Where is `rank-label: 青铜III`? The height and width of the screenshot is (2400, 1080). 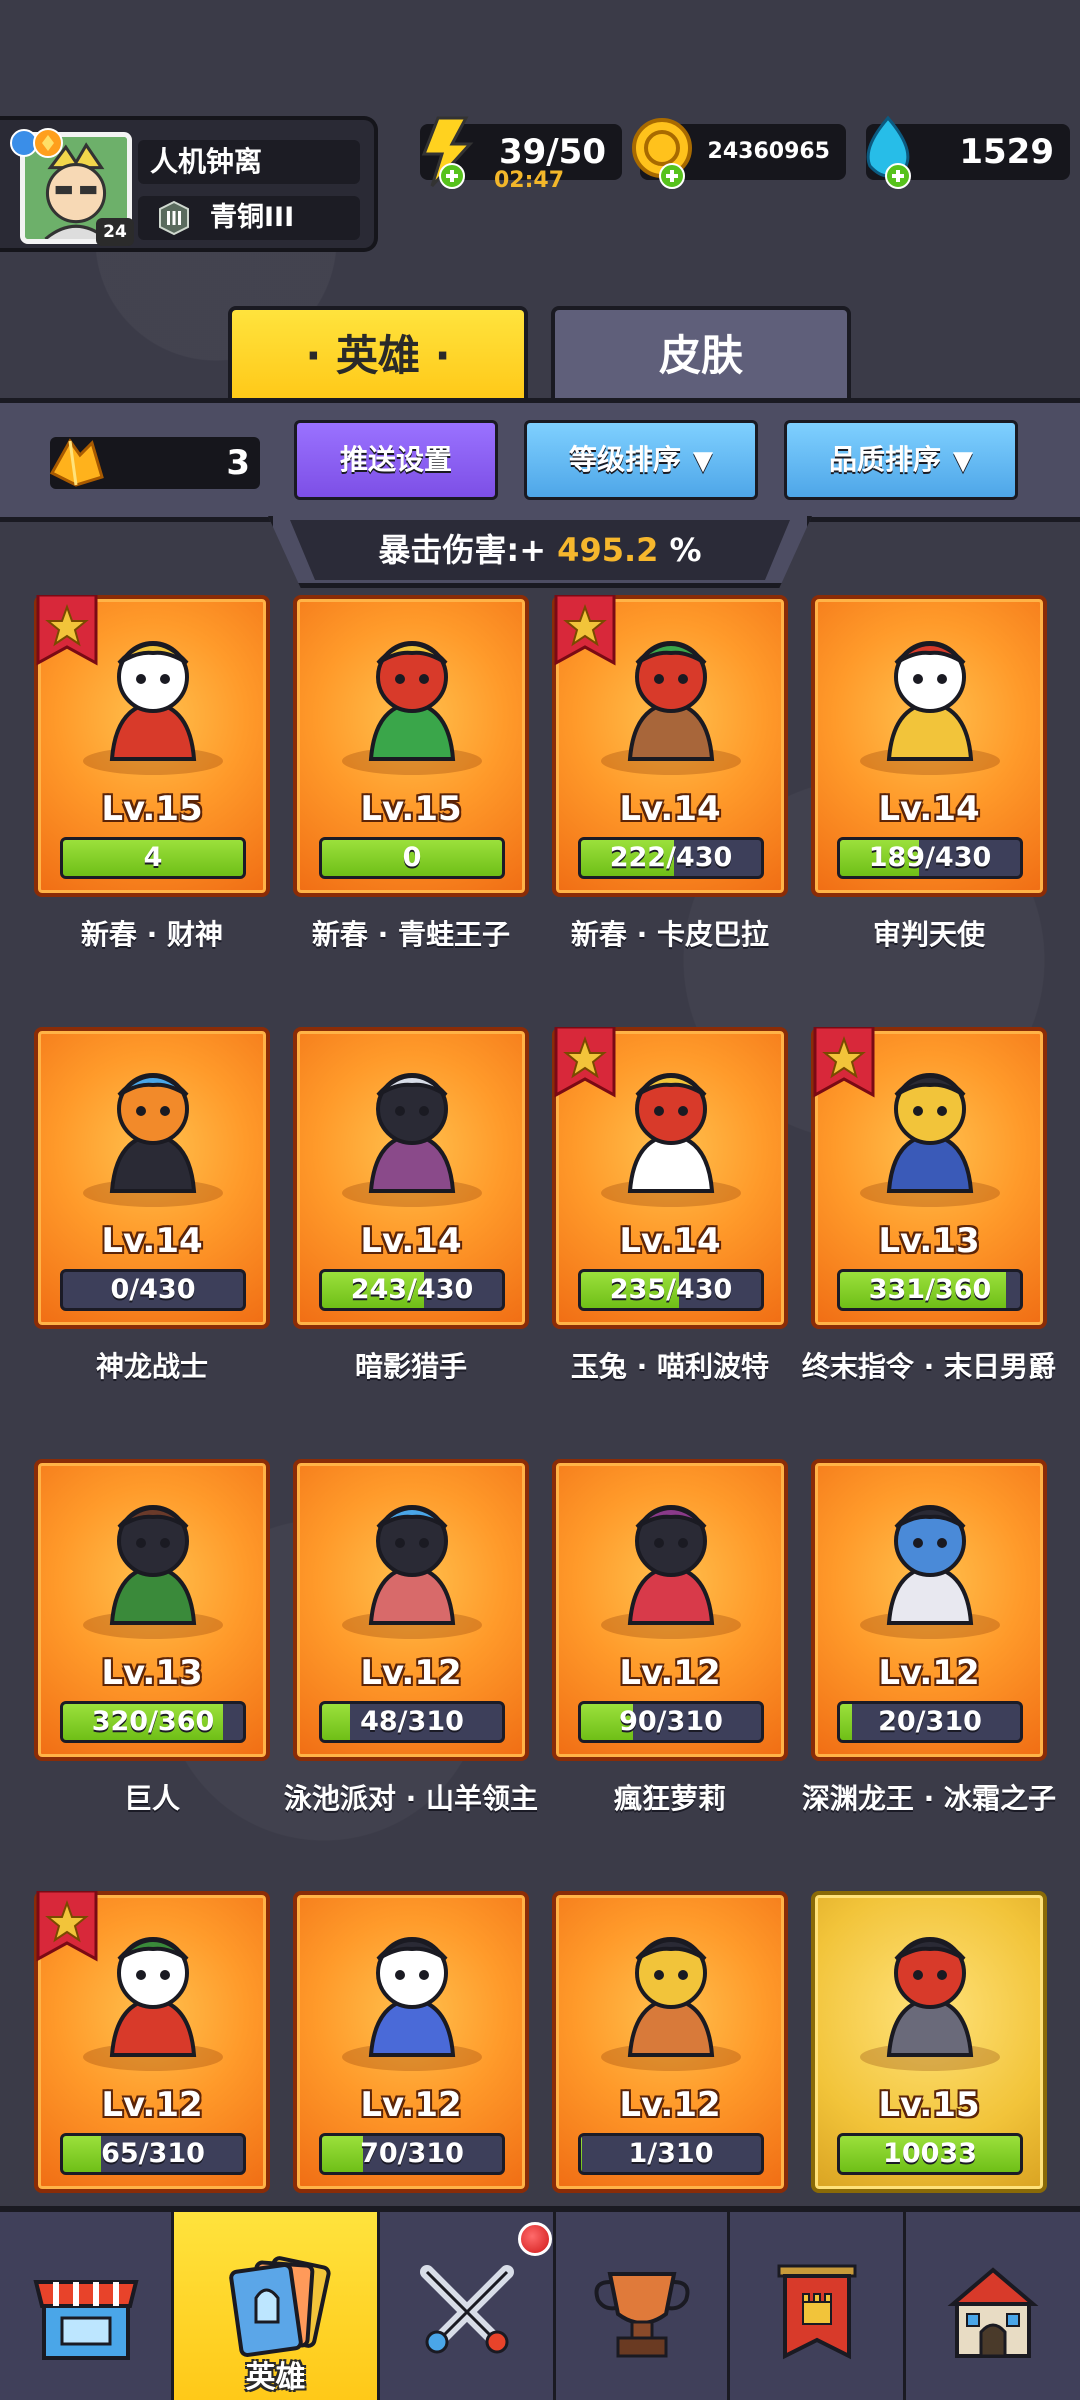
rank-label: 青铜III is located at coordinates (252, 217).